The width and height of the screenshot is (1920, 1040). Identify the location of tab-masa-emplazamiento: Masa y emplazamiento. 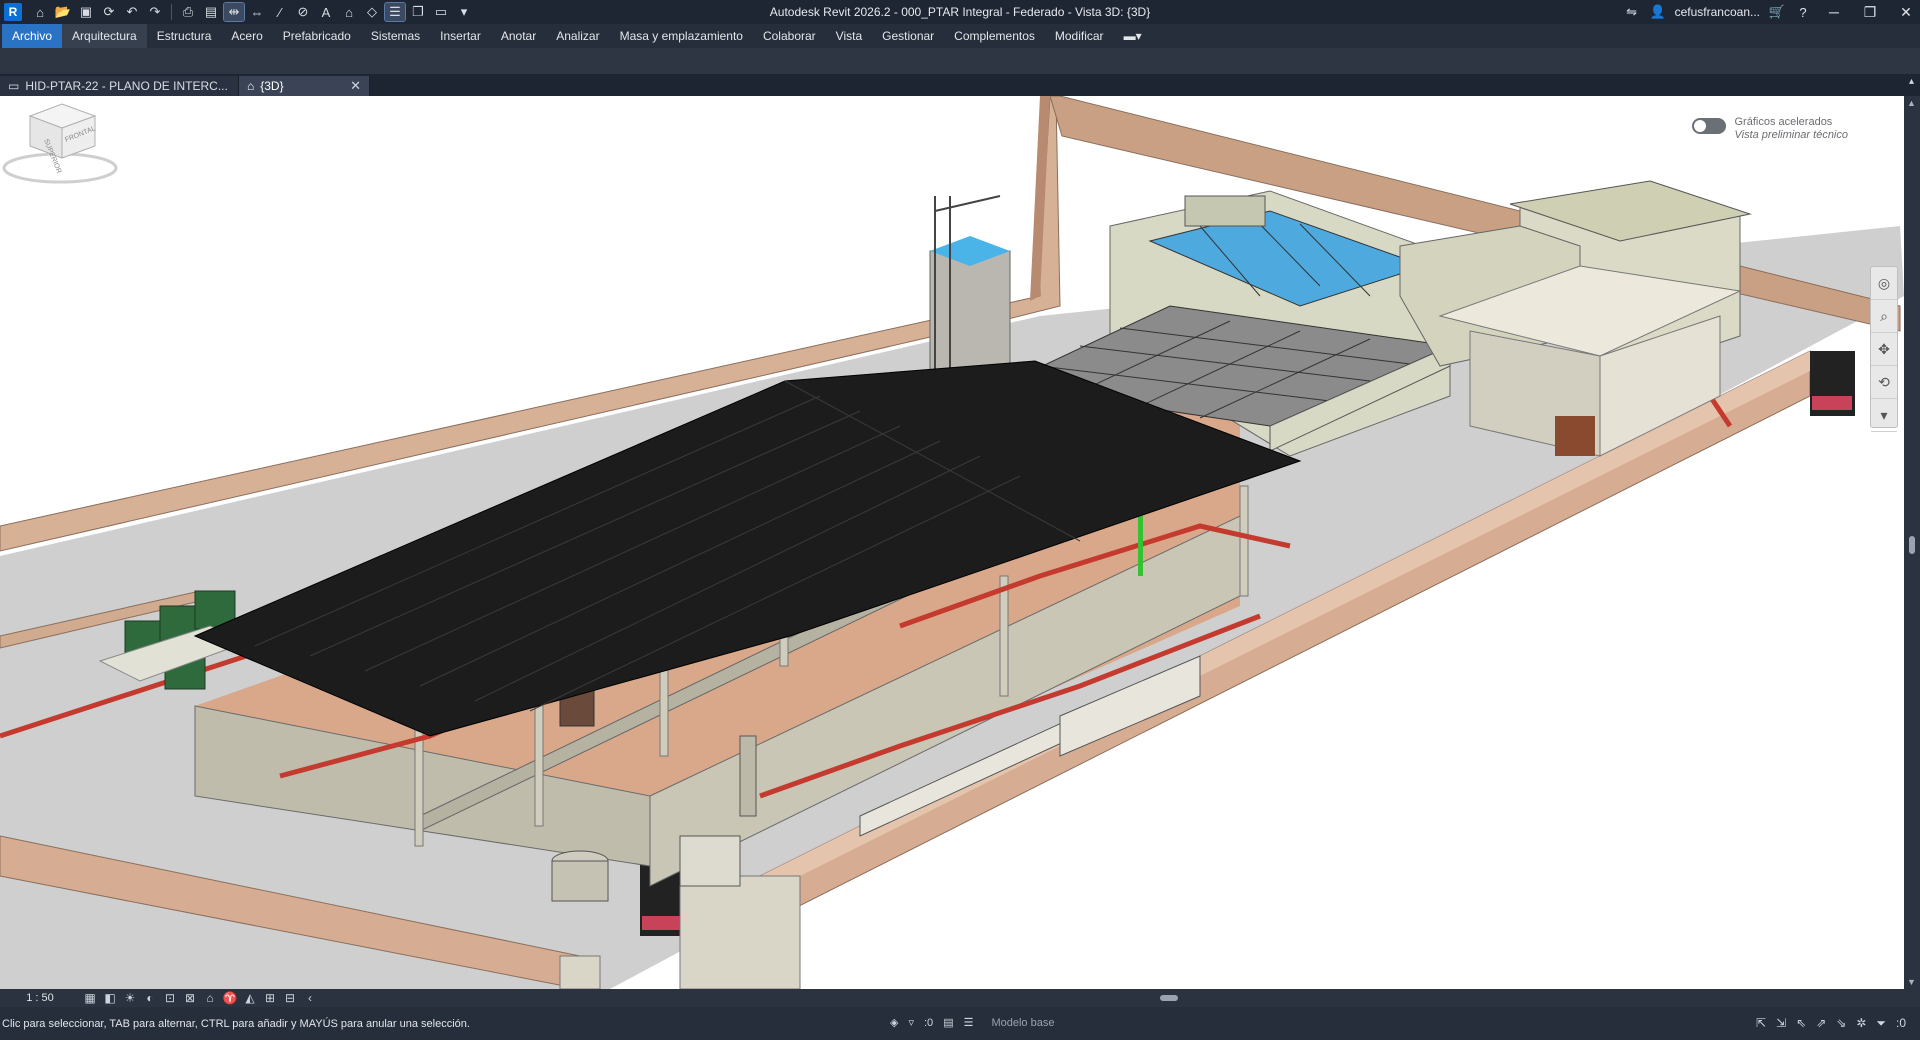
(681, 36).